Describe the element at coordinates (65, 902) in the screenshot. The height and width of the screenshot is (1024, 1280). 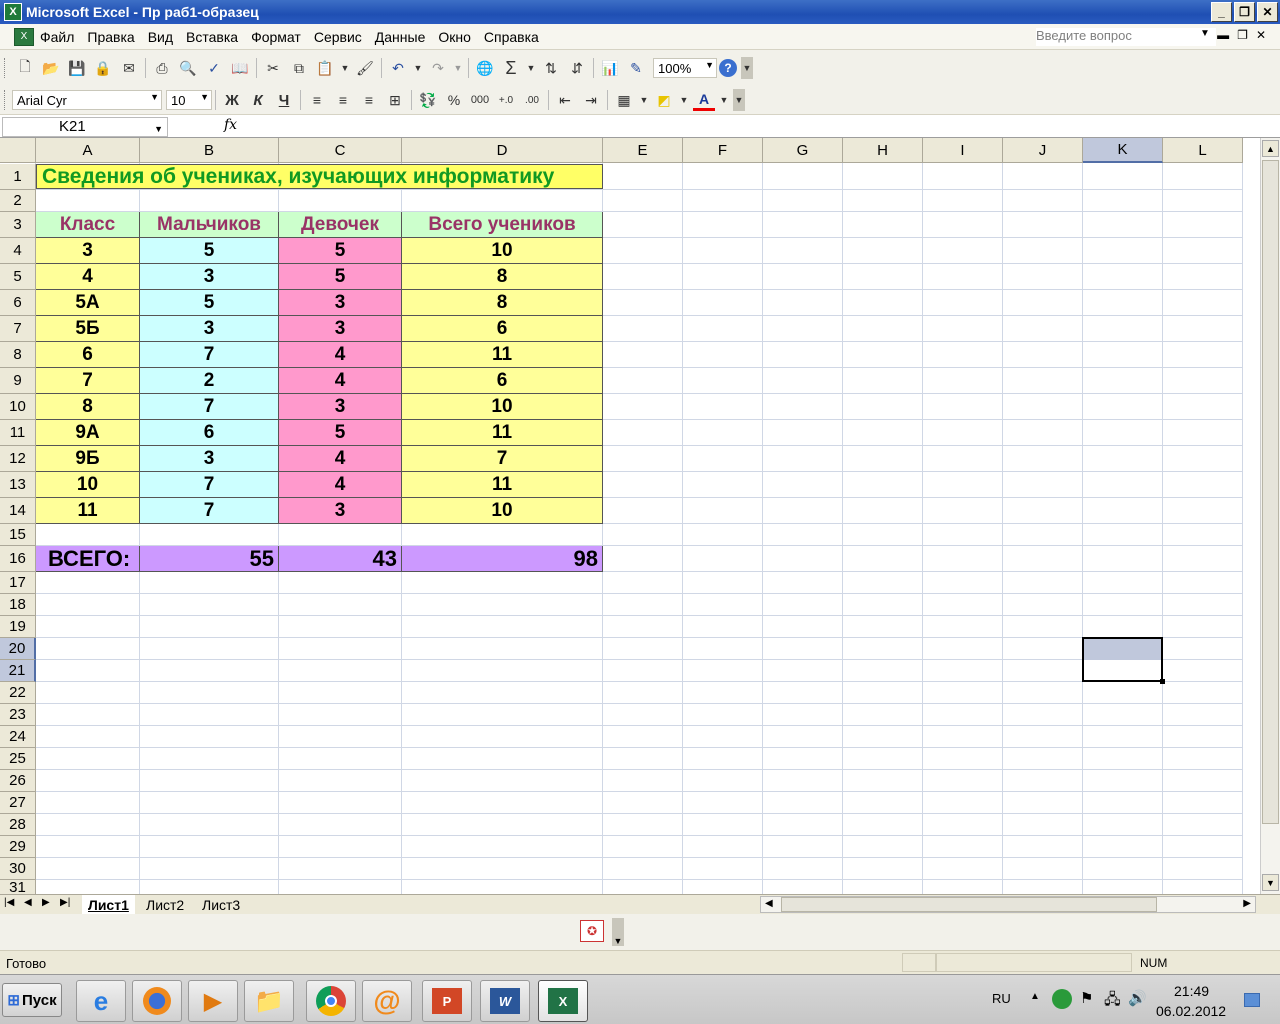
I see `last-sheet-icon: ▶|` at that location.